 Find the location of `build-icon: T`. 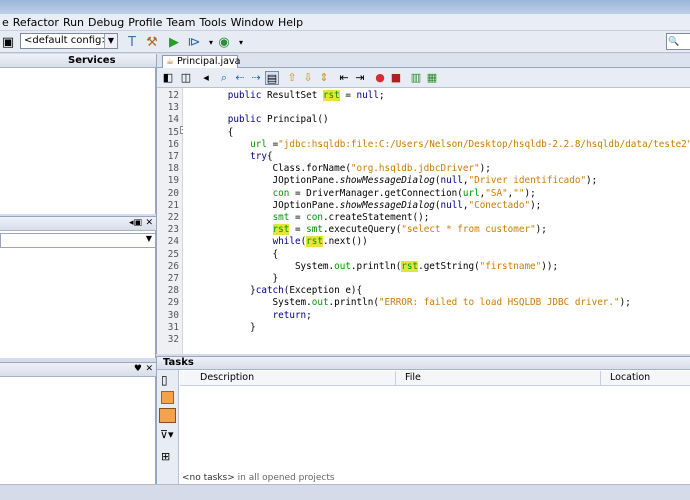

build-icon: T is located at coordinates (132, 42).